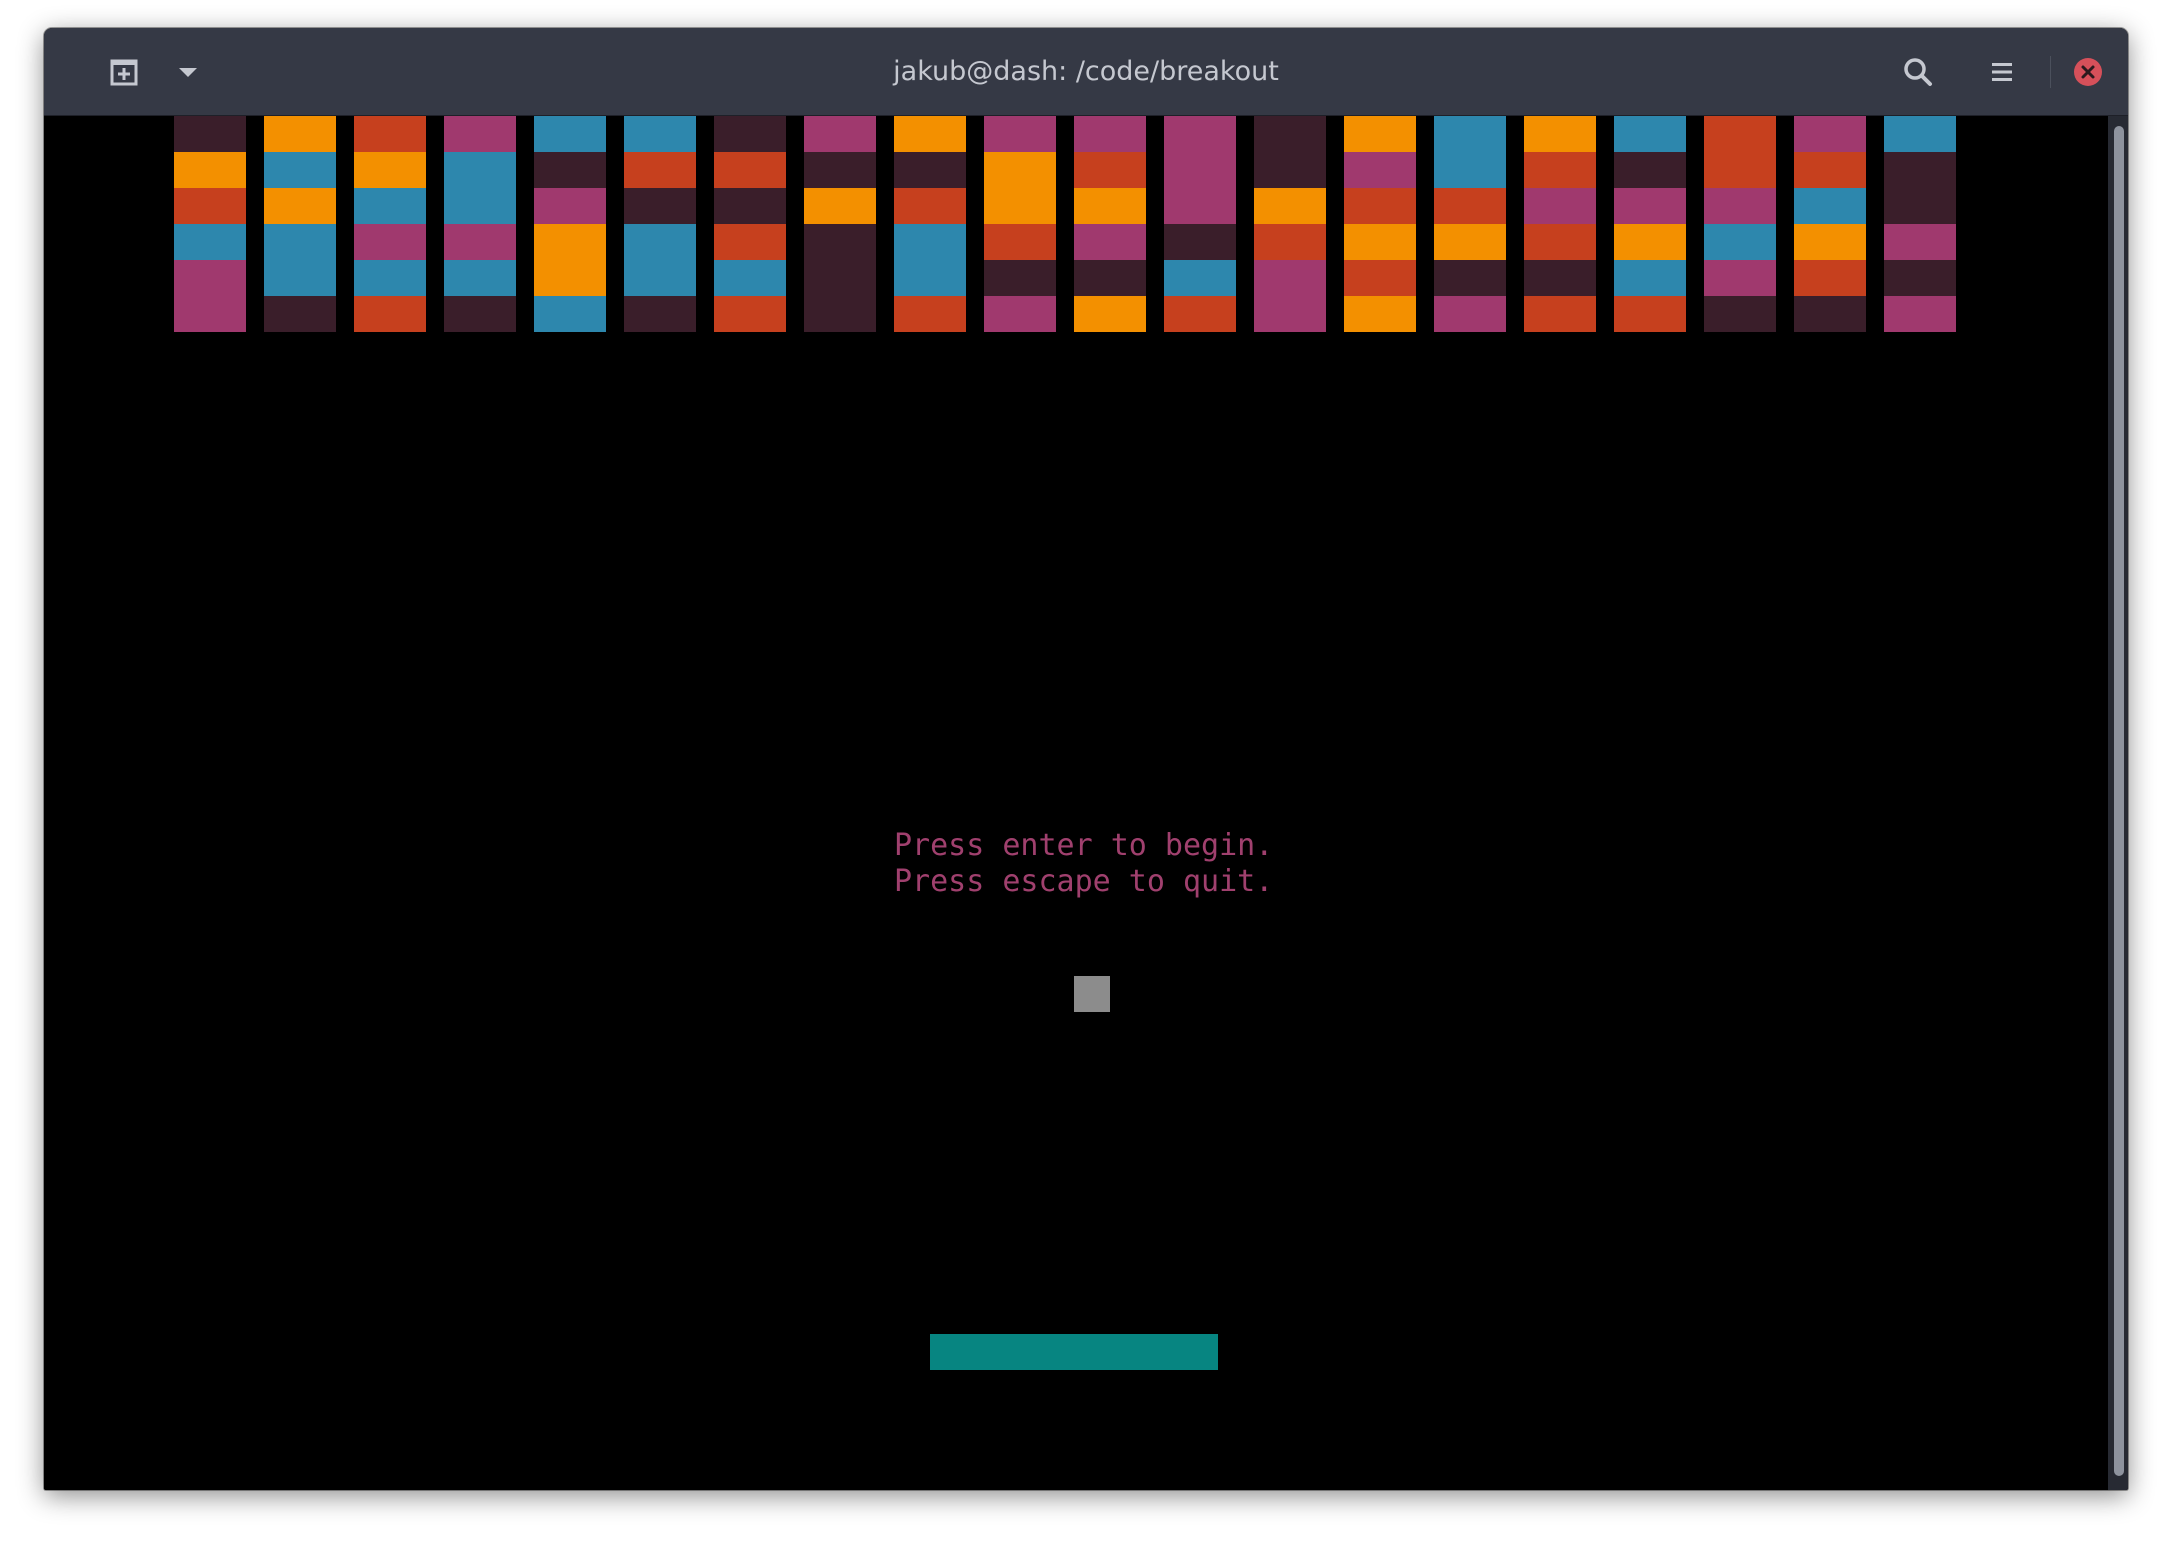 The width and height of the screenshot is (2172, 1550). I want to click on new-tab-button, so click(124, 72).